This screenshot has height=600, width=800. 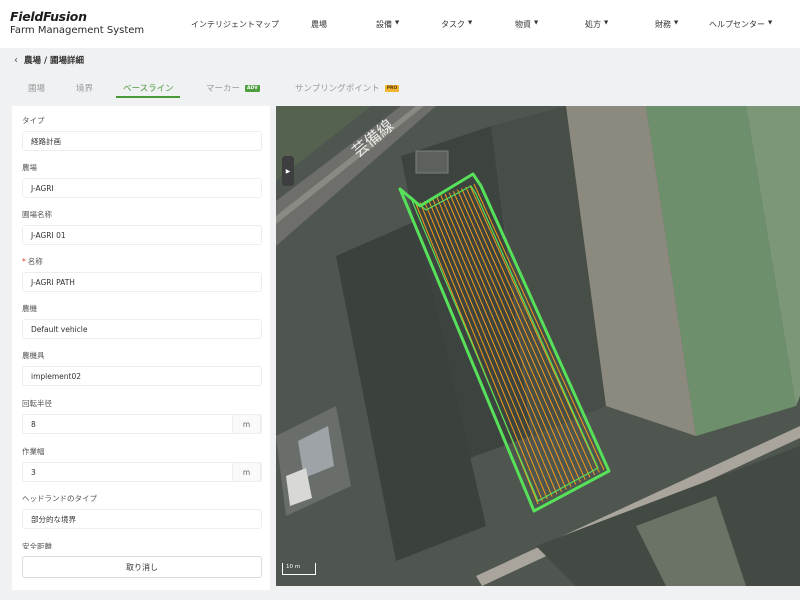 I want to click on cancel-button: 取り消し, so click(x=142, y=567).